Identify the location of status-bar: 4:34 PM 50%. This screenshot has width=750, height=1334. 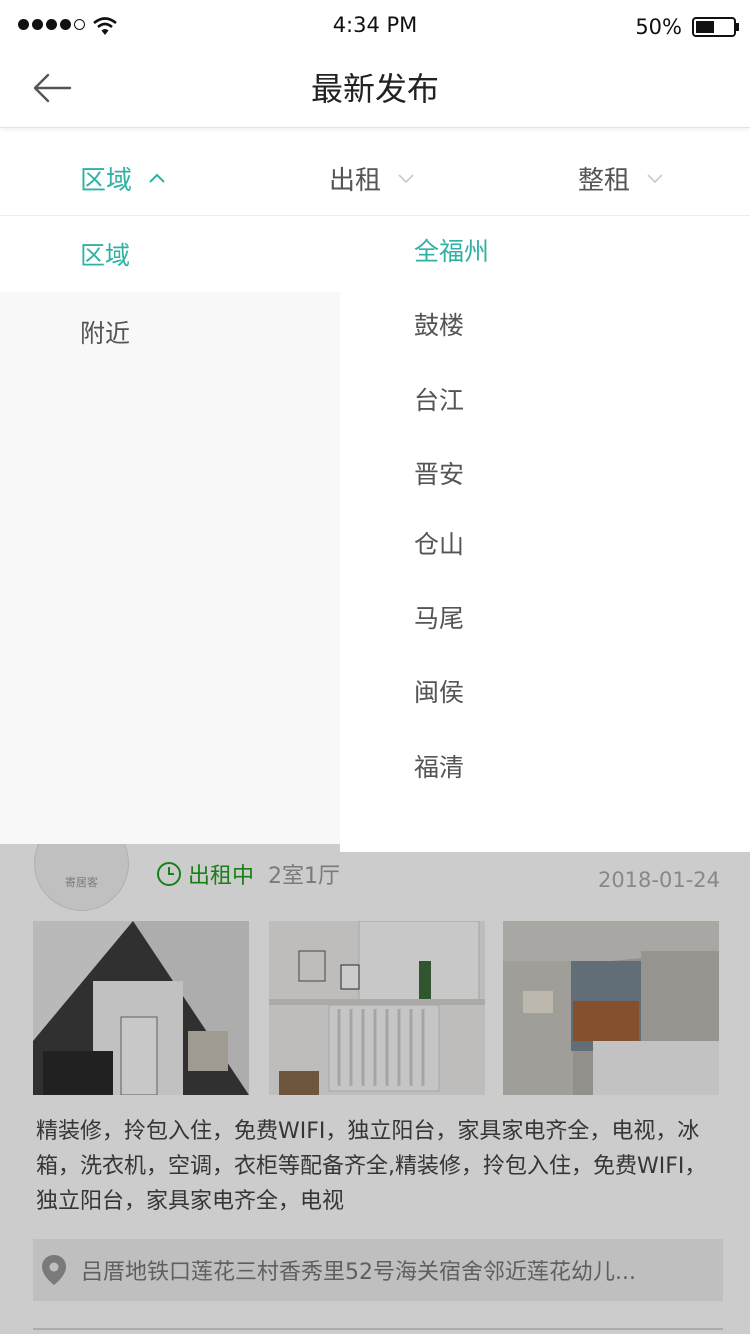
(375, 26).